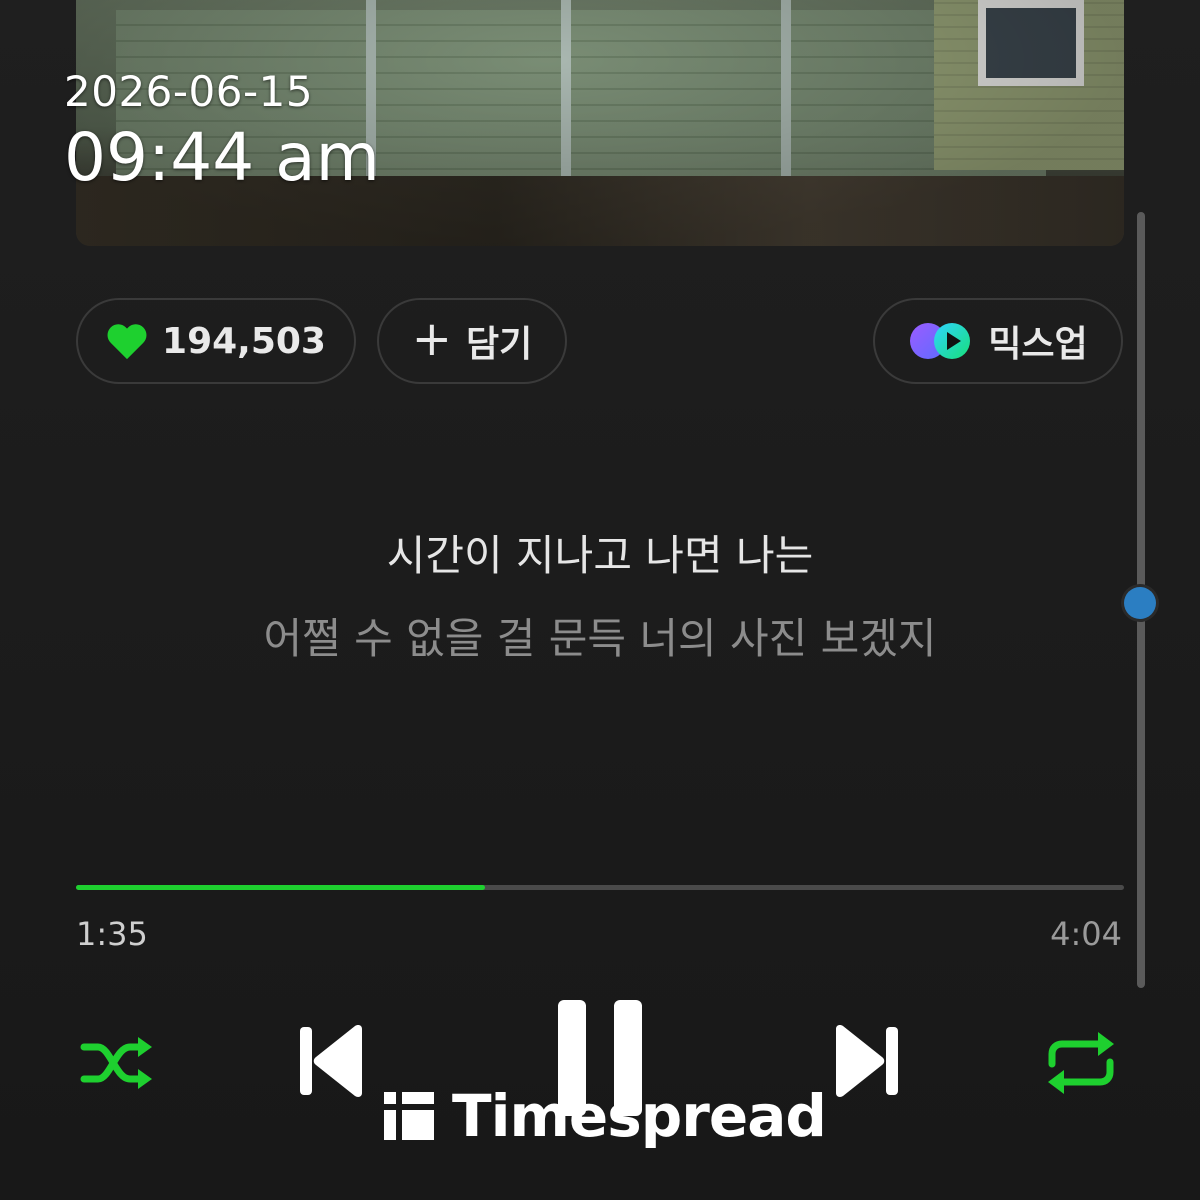  Describe the element at coordinates (127, 342) in the screenshot. I see `heart-icon` at that location.